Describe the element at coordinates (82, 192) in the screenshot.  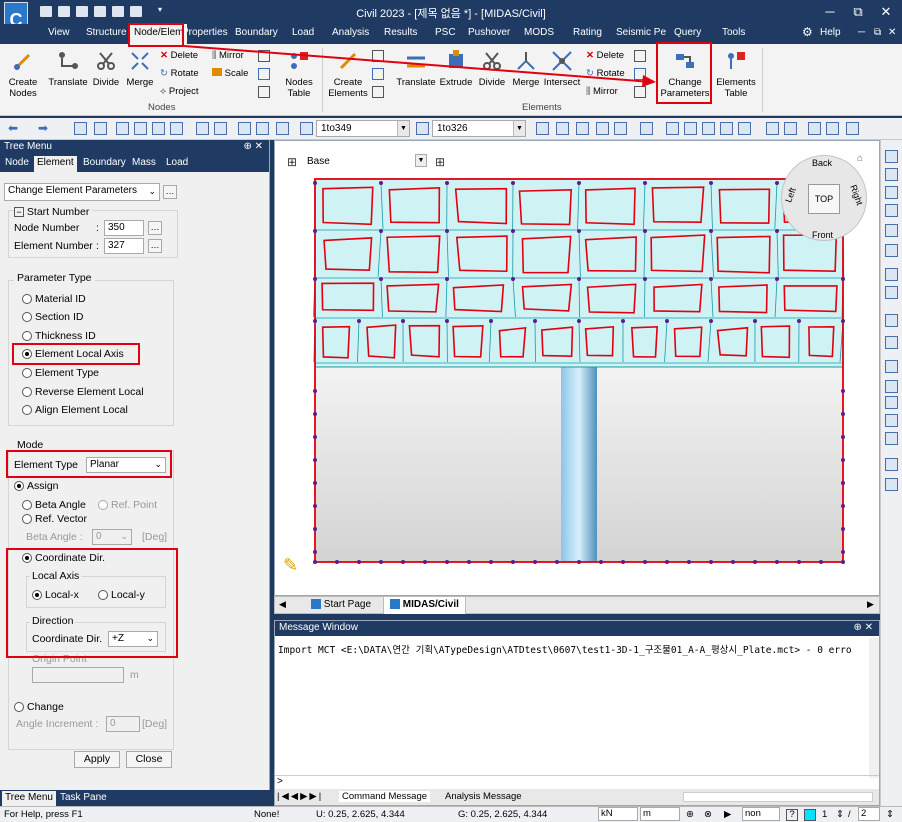
I see `function-select: Change Element Parameters ⌄` at that location.